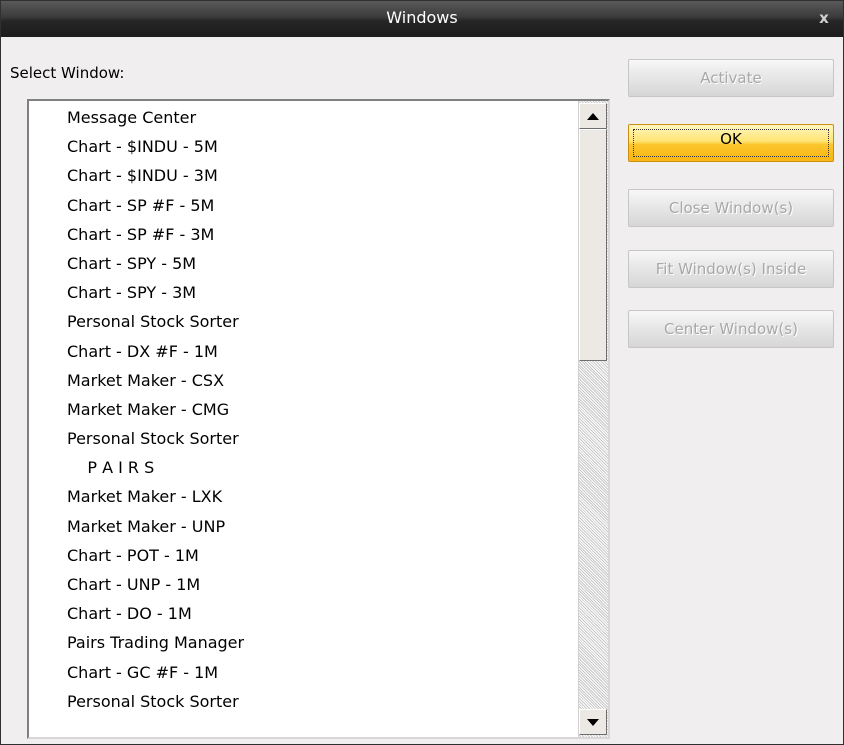 Image resolution: width=844 pixels, height=745 pixels. Describe the element at coordinates (304, 351) in the screenshot. I see `list-item: Chart - DX #F - 1M` at that location.